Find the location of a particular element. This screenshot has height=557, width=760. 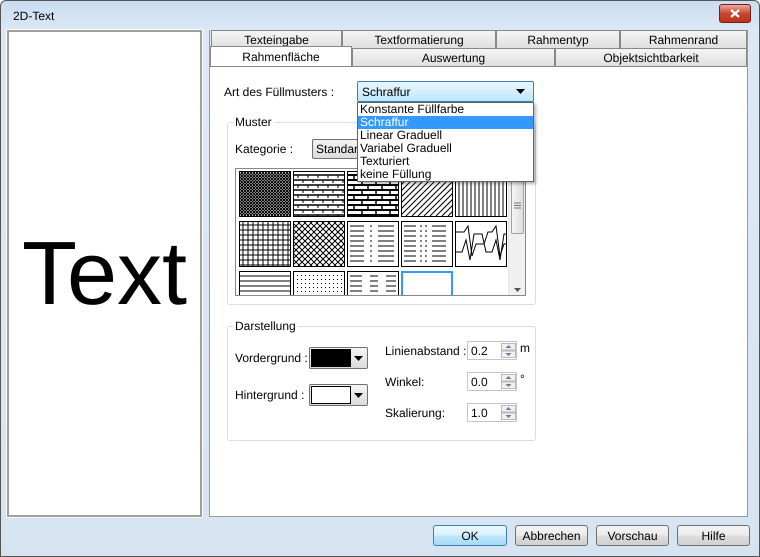

tab: Textformatierung is located at coordinates (419, 39).